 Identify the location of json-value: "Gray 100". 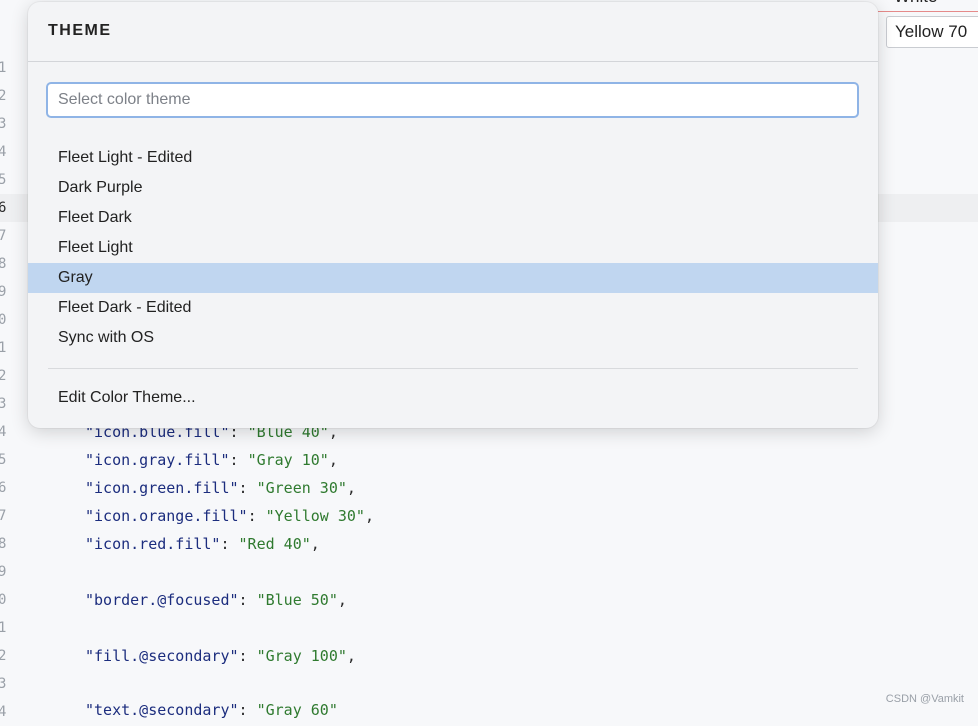
(301, 656).